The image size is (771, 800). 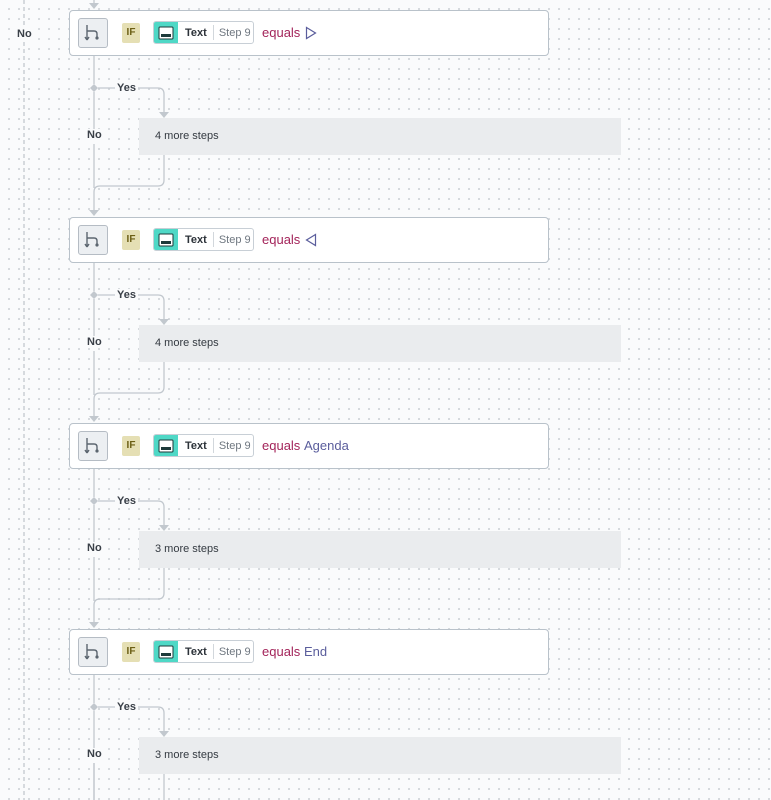 What do you see at coordinates (326, 445) in the screenshot?
I see `condition-value: Agenda` at bounding box center [326, 445].